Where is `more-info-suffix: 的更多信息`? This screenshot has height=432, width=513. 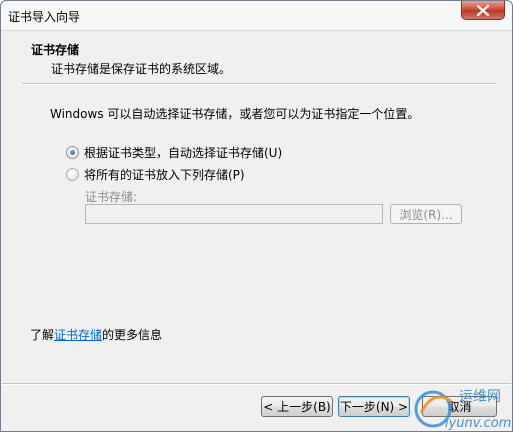 more-info-suffix: 的更多信息 is located at coordinates (132, 335).